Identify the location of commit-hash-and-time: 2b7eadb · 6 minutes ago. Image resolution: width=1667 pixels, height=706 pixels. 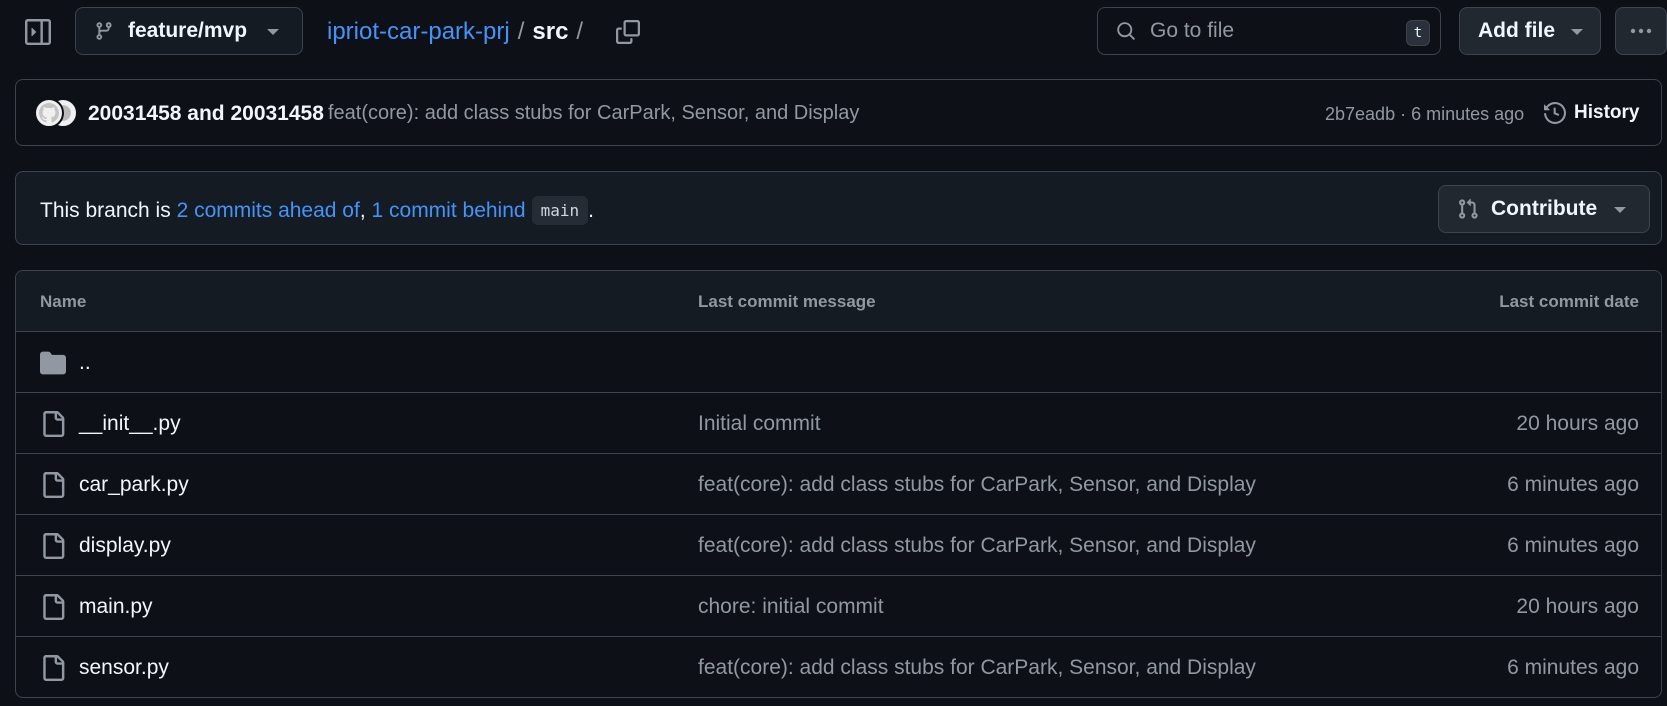
(1424, 114).